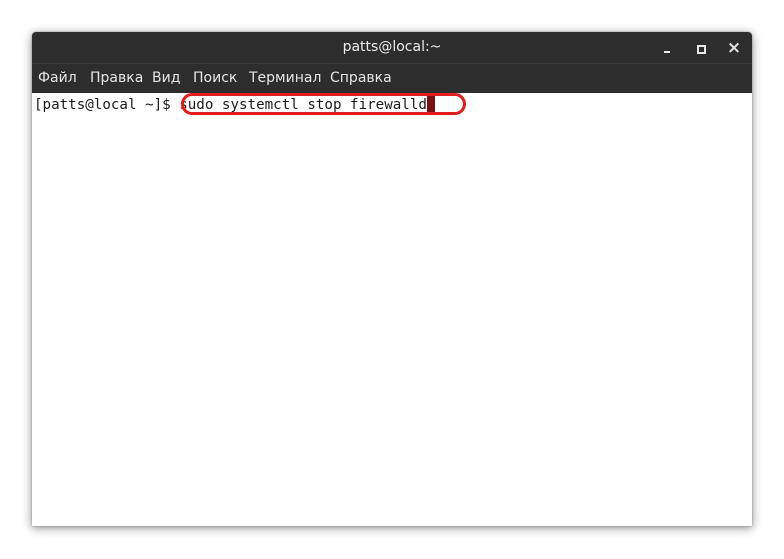  Describe the element at coordinates (303, 105) in the screenshot. I see `typed-command: sudo systemctl stop firewalld` at that location.